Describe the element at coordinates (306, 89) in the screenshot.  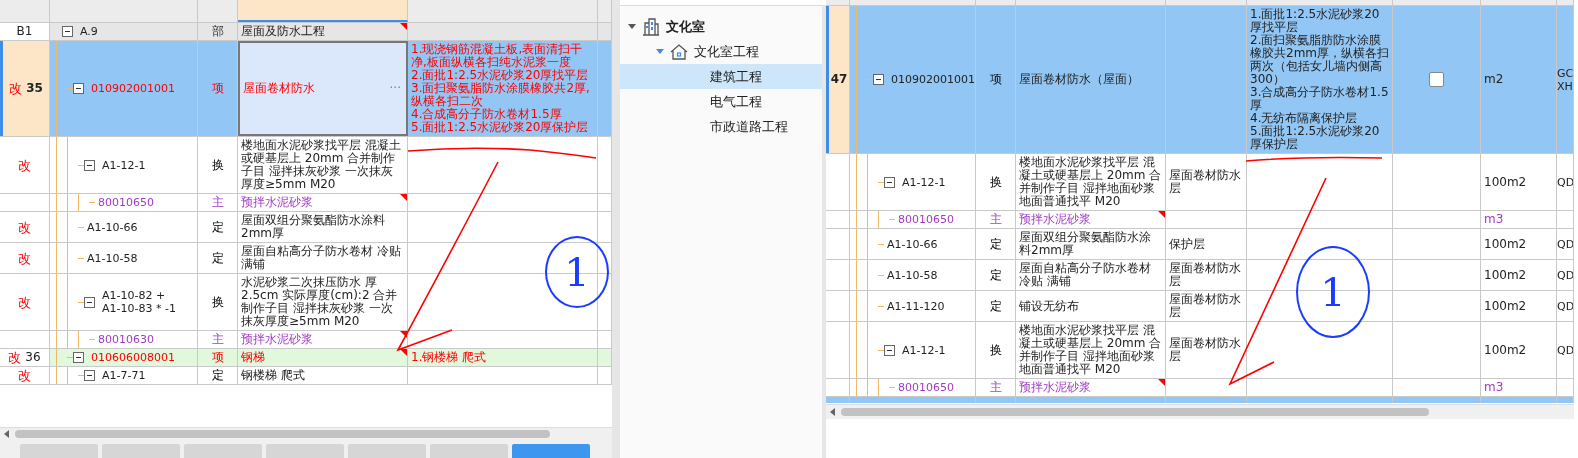
I see `table-row: 改 35 010902001001 项 屋面卷材防水 ··· 1.现浇钢筋混凝土板,表面清扫干净,板面纵横各扫纯水泥浆一度 2.面批1:2.5水泥砂浆20厚找平层 3.面扫聚氨脂防水涂膜橡胶共2厚,纵横各扫二次 4.合成高分子防水卷材1.5厚 5.面批1:2.5水泥砂浆20厚保护层` at that location.